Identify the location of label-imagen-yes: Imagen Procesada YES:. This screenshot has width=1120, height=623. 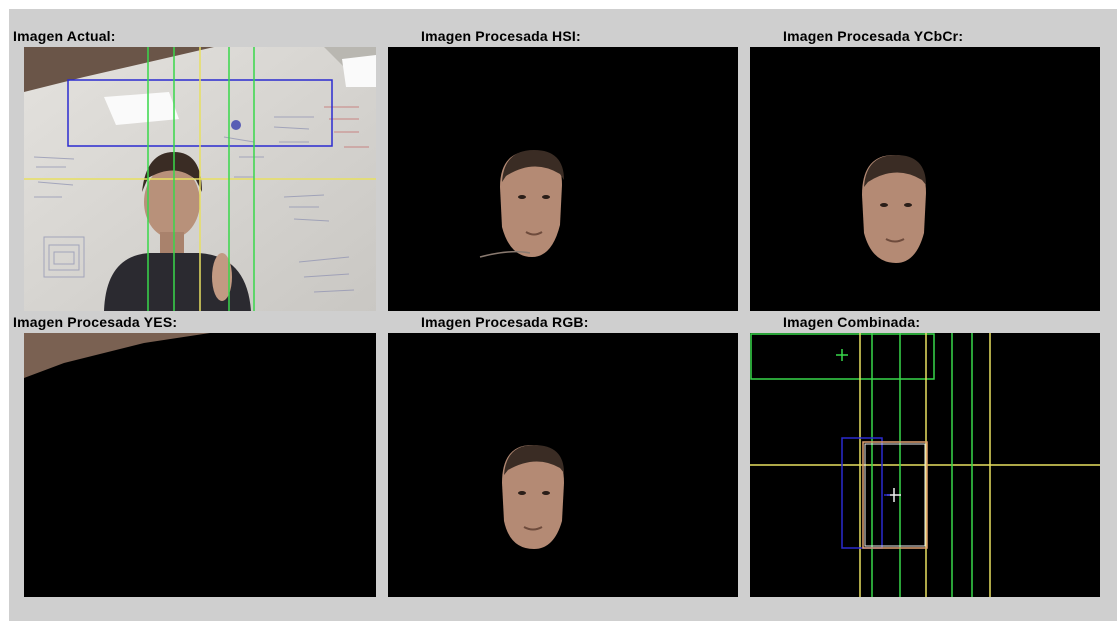
(95, 322).